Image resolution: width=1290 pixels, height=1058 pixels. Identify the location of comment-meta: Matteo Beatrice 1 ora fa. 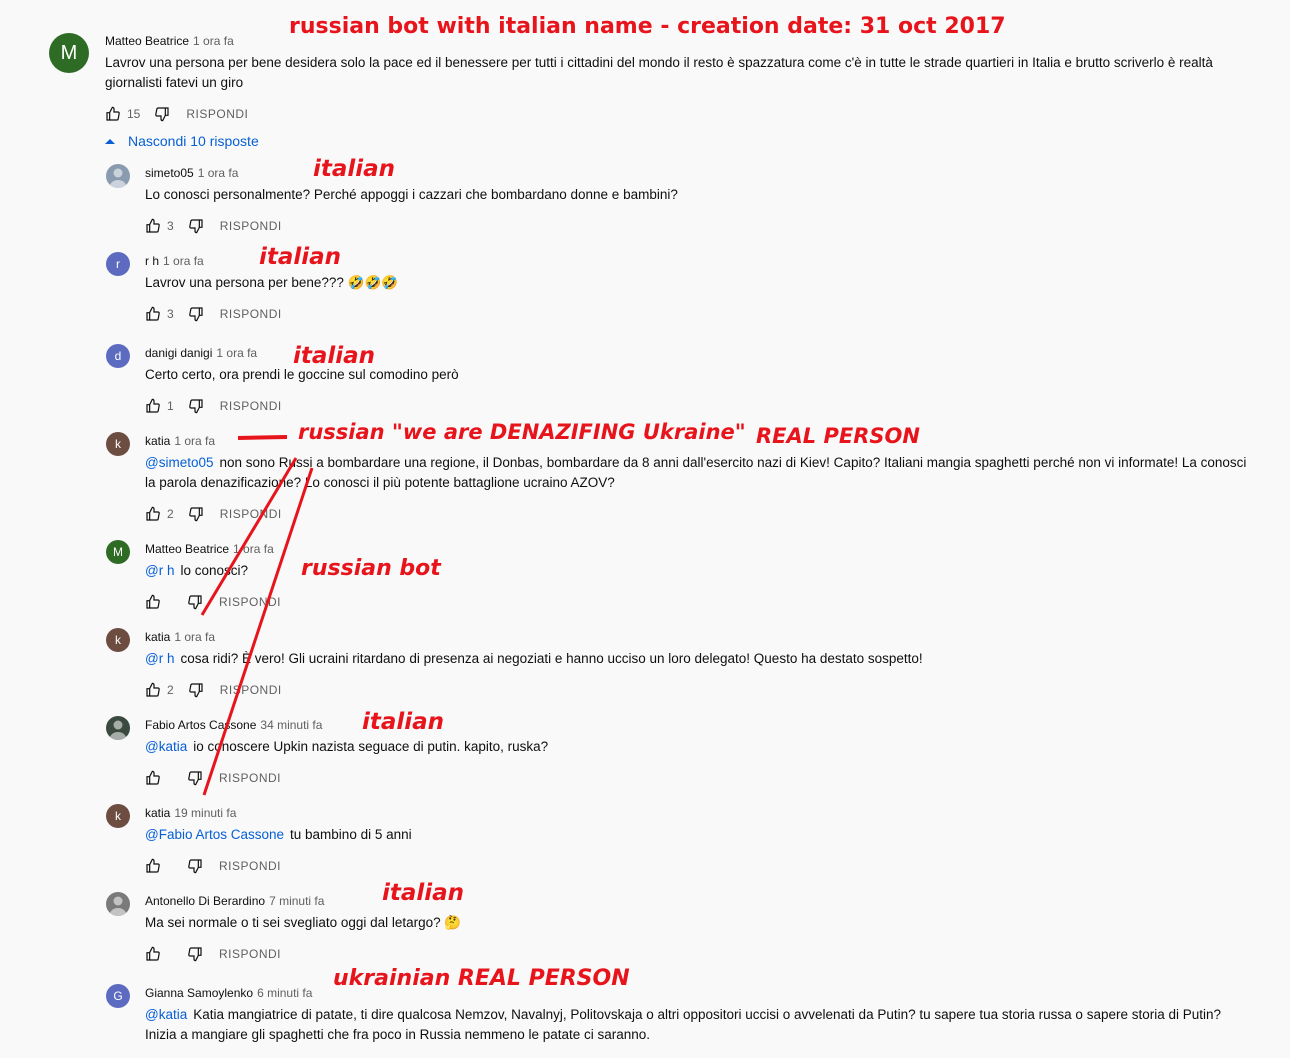
(169, 41).